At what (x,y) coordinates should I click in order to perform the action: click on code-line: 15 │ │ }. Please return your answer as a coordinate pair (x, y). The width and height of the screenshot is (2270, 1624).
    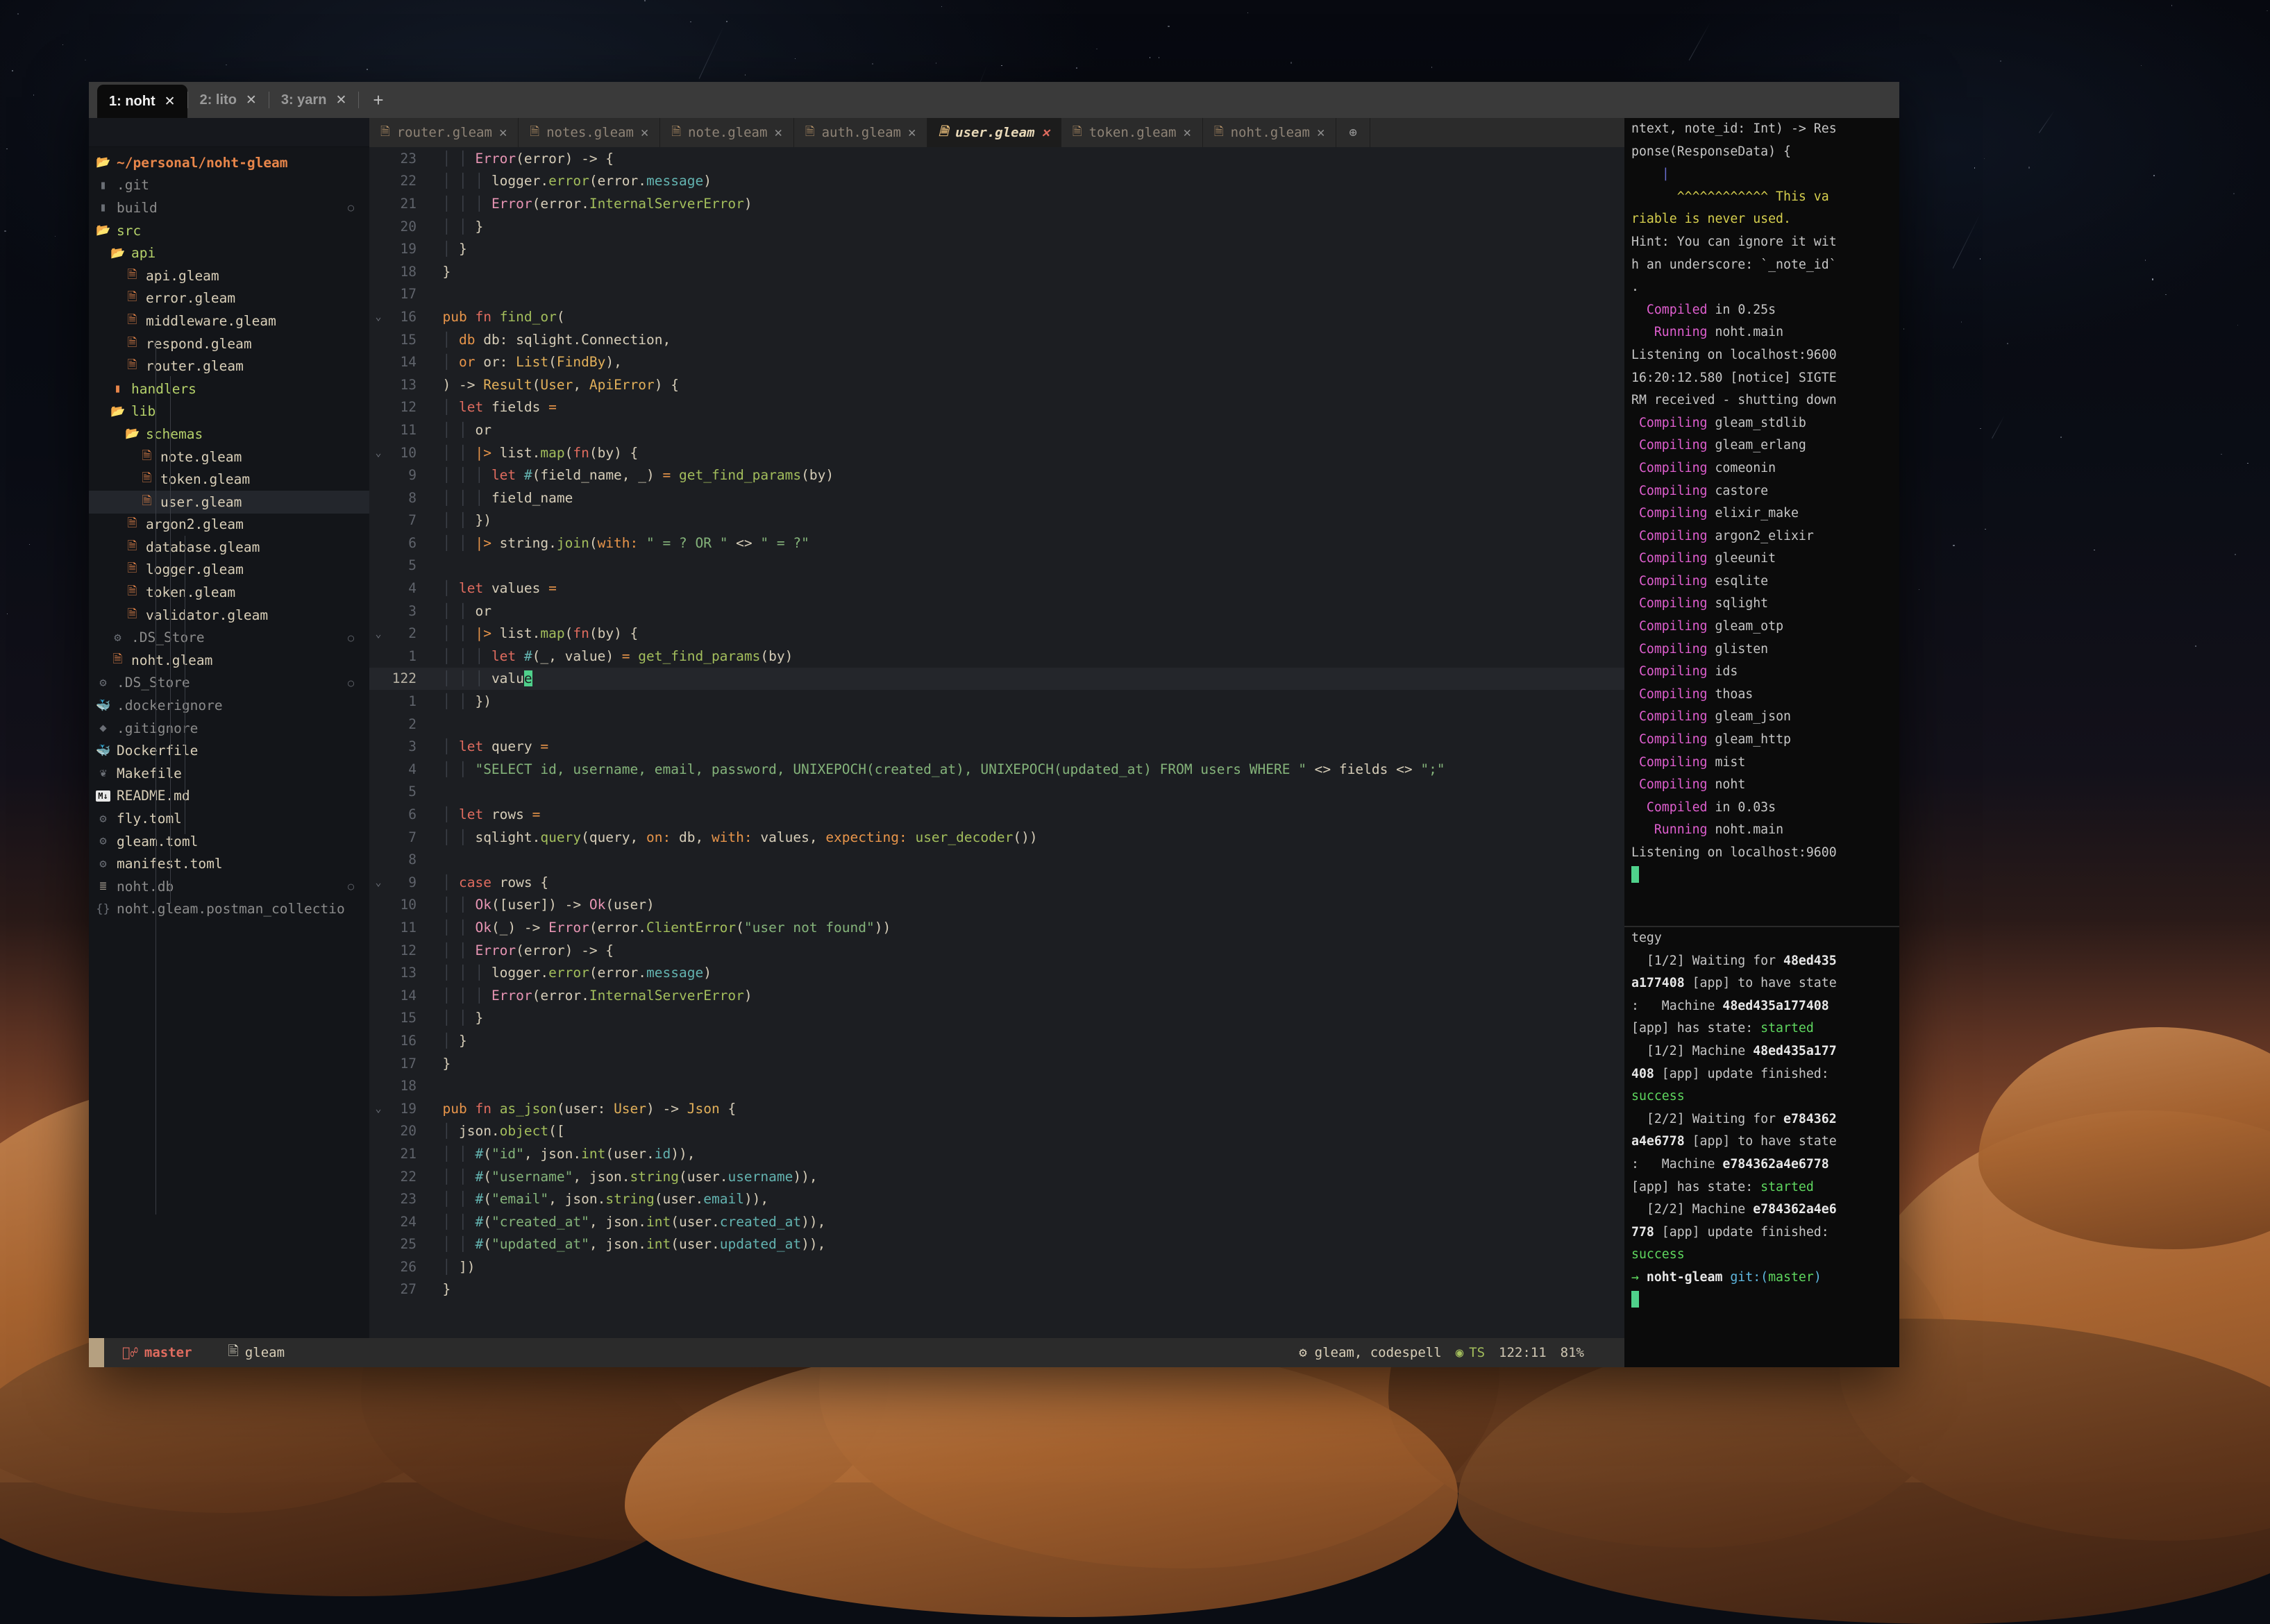
    Looking at the image, I should click on (997, 1019).